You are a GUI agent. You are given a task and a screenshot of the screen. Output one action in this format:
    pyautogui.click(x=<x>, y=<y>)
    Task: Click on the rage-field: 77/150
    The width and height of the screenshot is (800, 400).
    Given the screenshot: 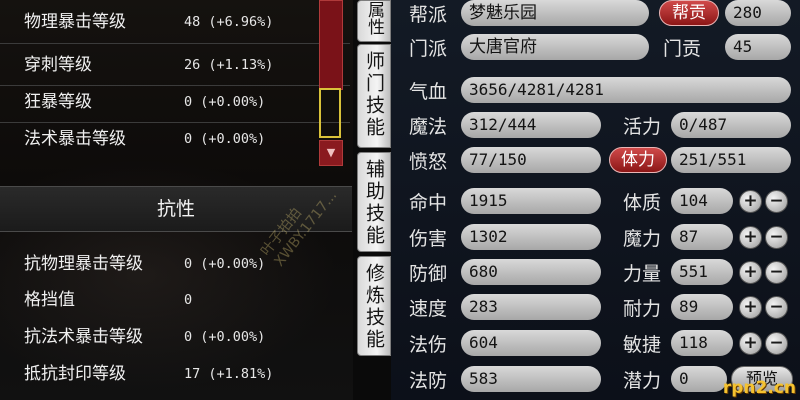 What is the action you would take?
    pyautogui.click(x=531, y=160)
    